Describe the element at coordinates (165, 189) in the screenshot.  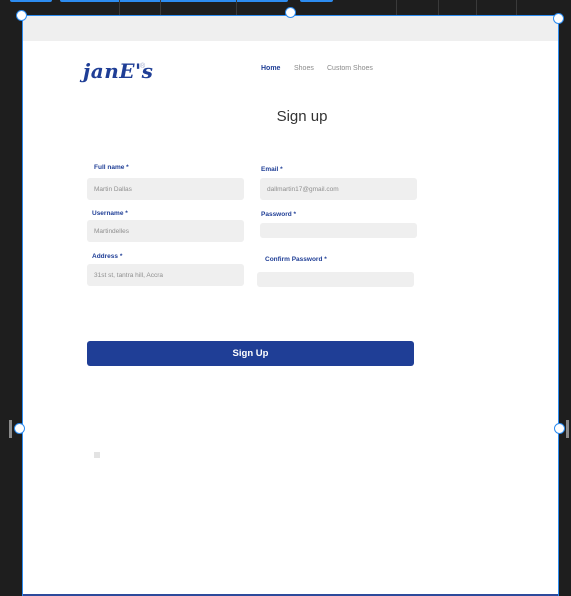
I see `full-name-field: Martin Dallas` at that location.